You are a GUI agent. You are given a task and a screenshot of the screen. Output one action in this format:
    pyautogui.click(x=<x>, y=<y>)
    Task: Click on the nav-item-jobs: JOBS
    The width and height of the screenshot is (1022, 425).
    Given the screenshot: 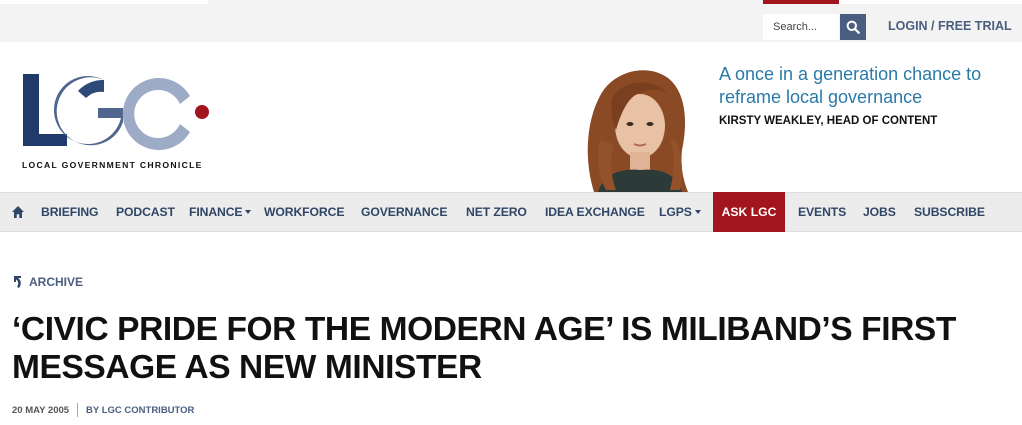 What is the action you would take?
    pyautogui.click(x=879, y=212)
    